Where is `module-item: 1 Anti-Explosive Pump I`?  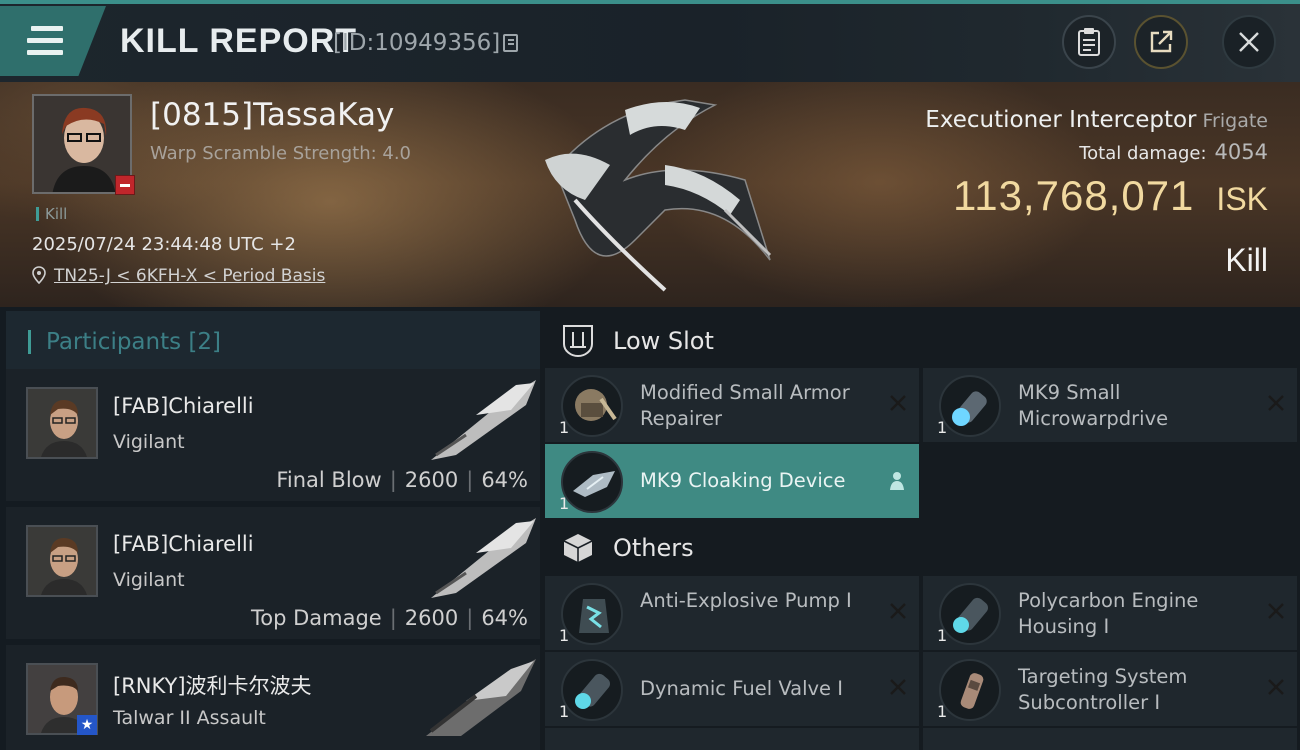
module-item: 1 Anti-Explosive Pump I is located at coordinates (732, 613).